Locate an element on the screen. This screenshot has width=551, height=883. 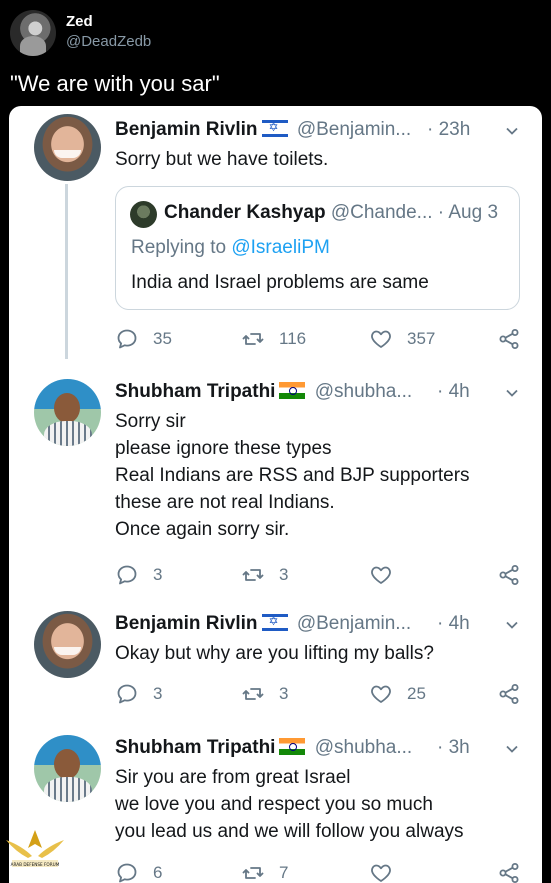
watermark-logo: ARAB DEFENSE FORUM is located at coordinates (35, 853).